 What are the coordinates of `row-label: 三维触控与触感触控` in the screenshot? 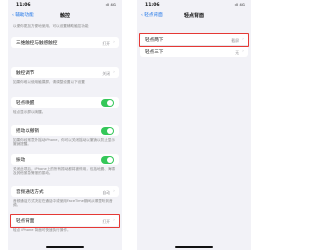 It's located at (37, 43).